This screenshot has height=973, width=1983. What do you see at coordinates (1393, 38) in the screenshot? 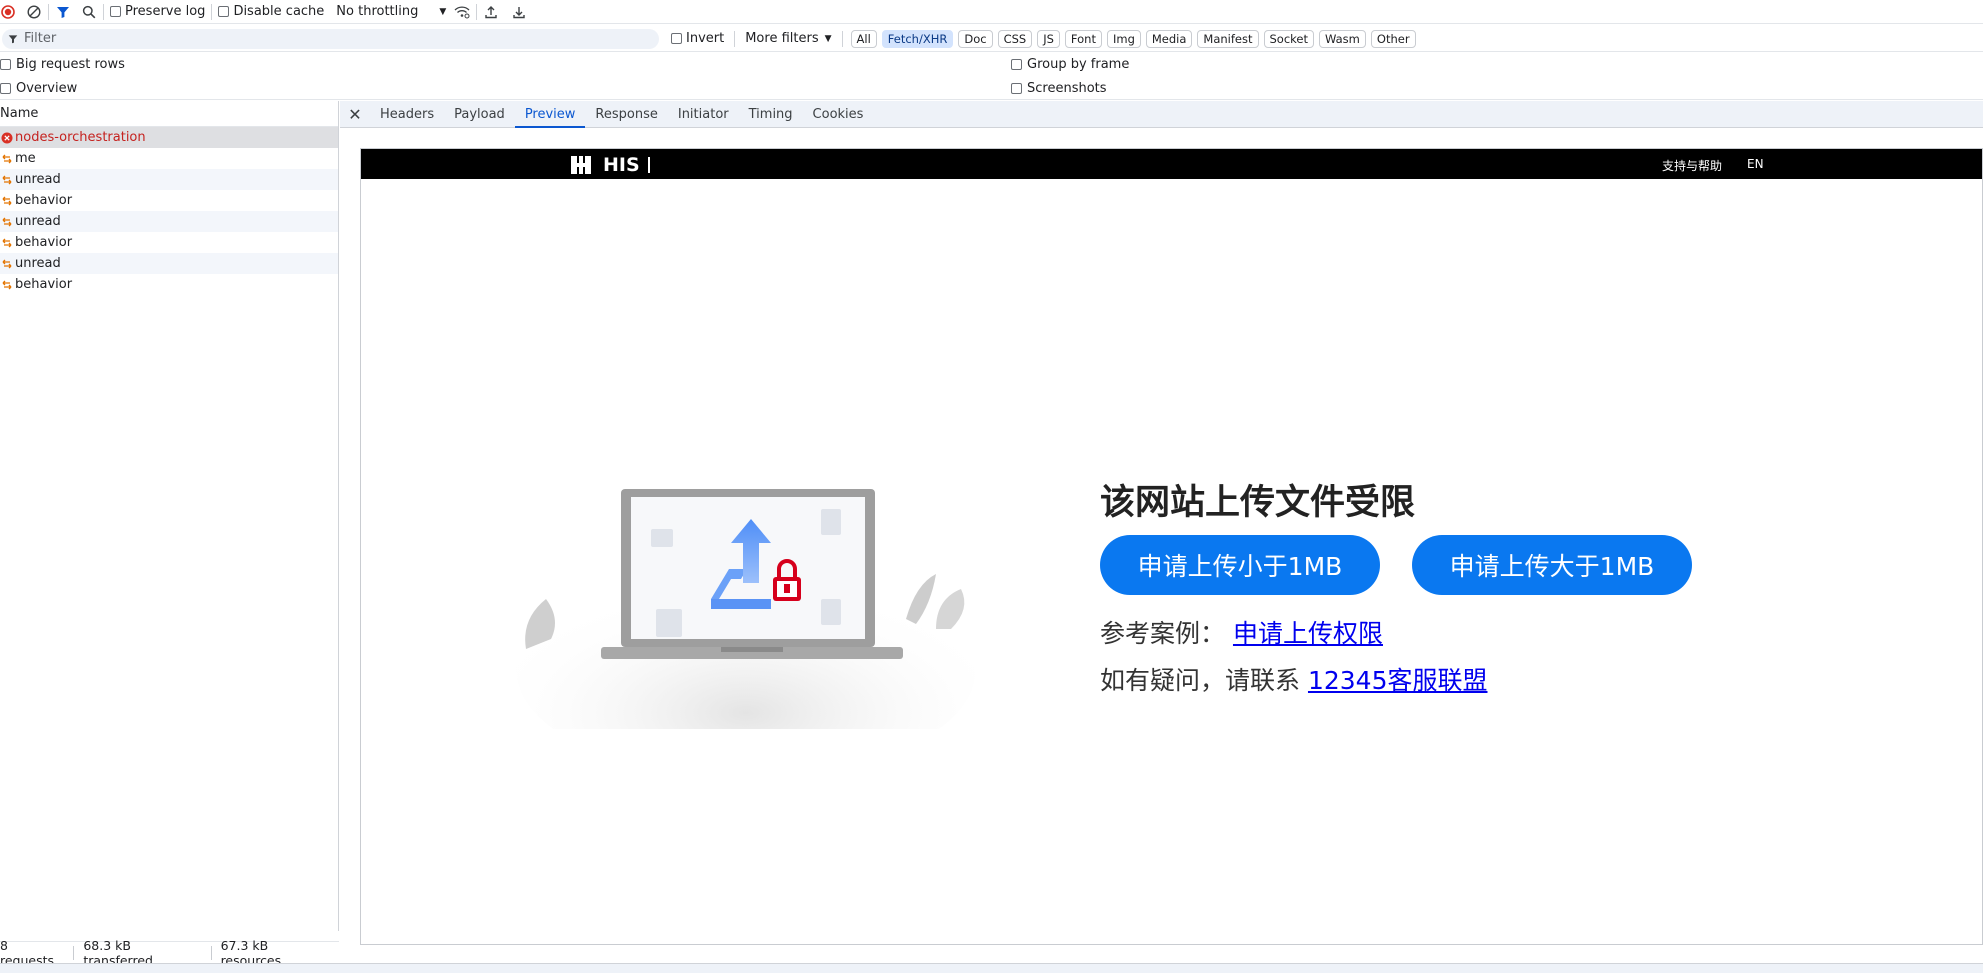
I see `filter-chip-other: Other` at bounding box center [1393, 38].